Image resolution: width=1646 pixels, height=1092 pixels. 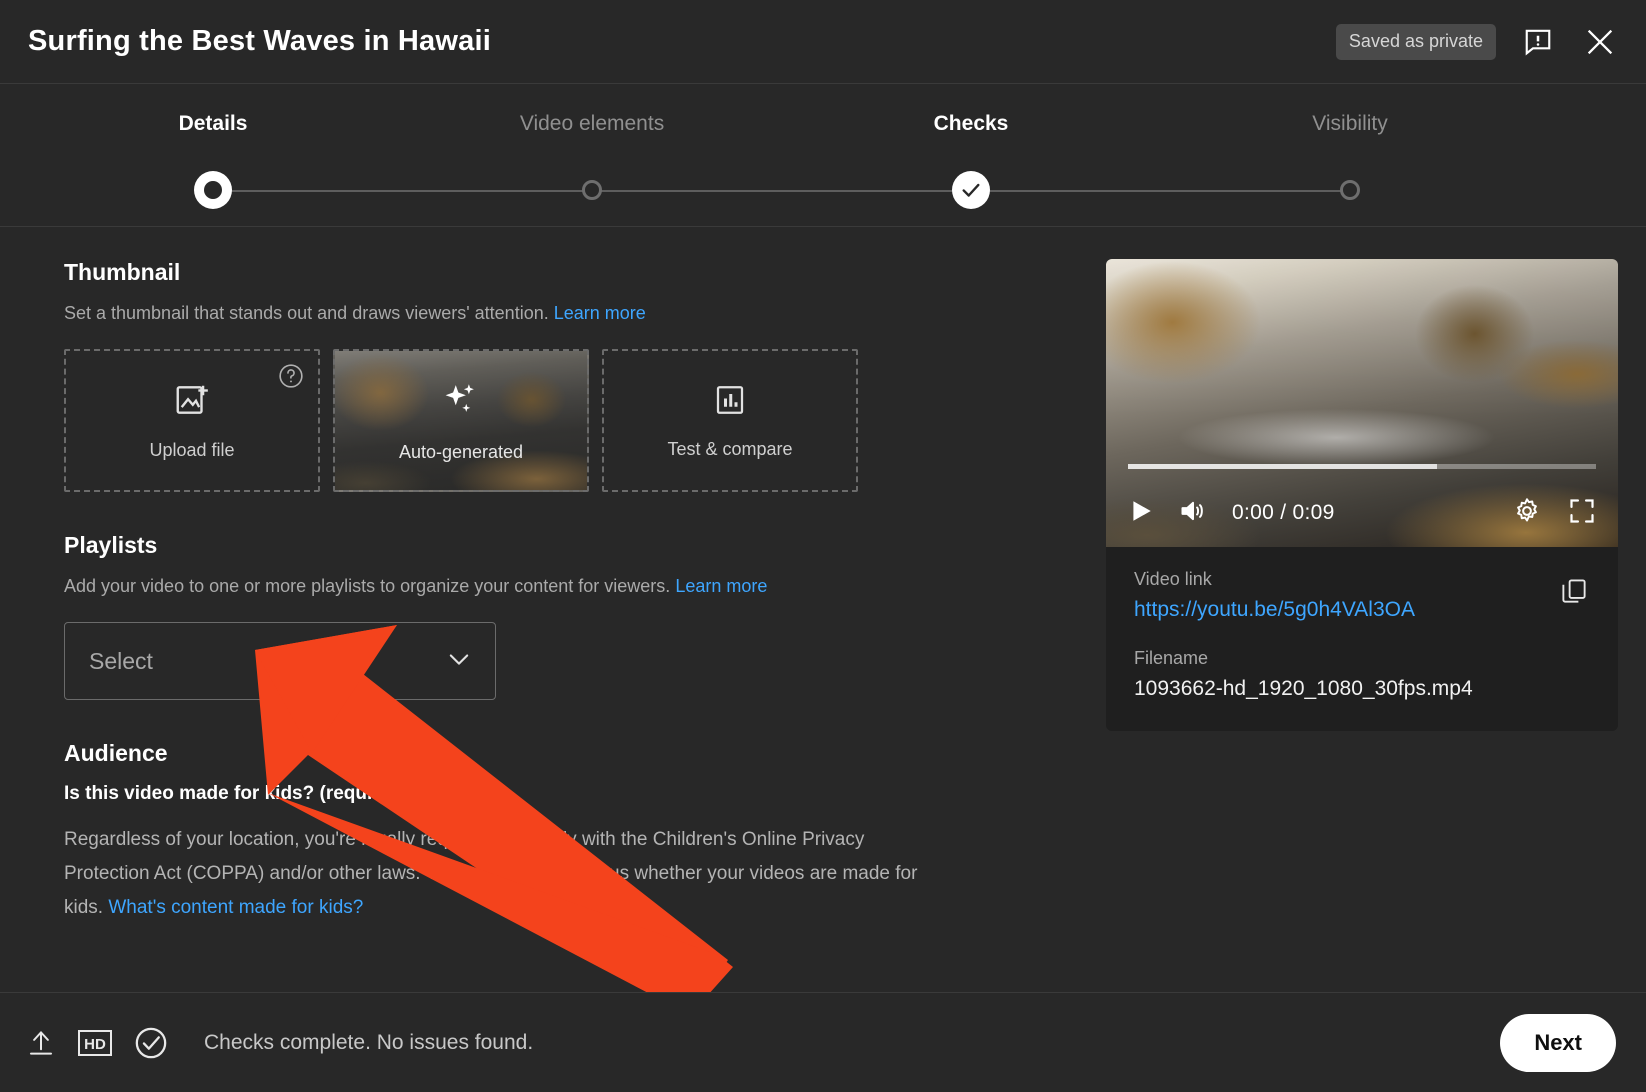 I want to click on playlist-select: Select, so click(x=280, y=661).